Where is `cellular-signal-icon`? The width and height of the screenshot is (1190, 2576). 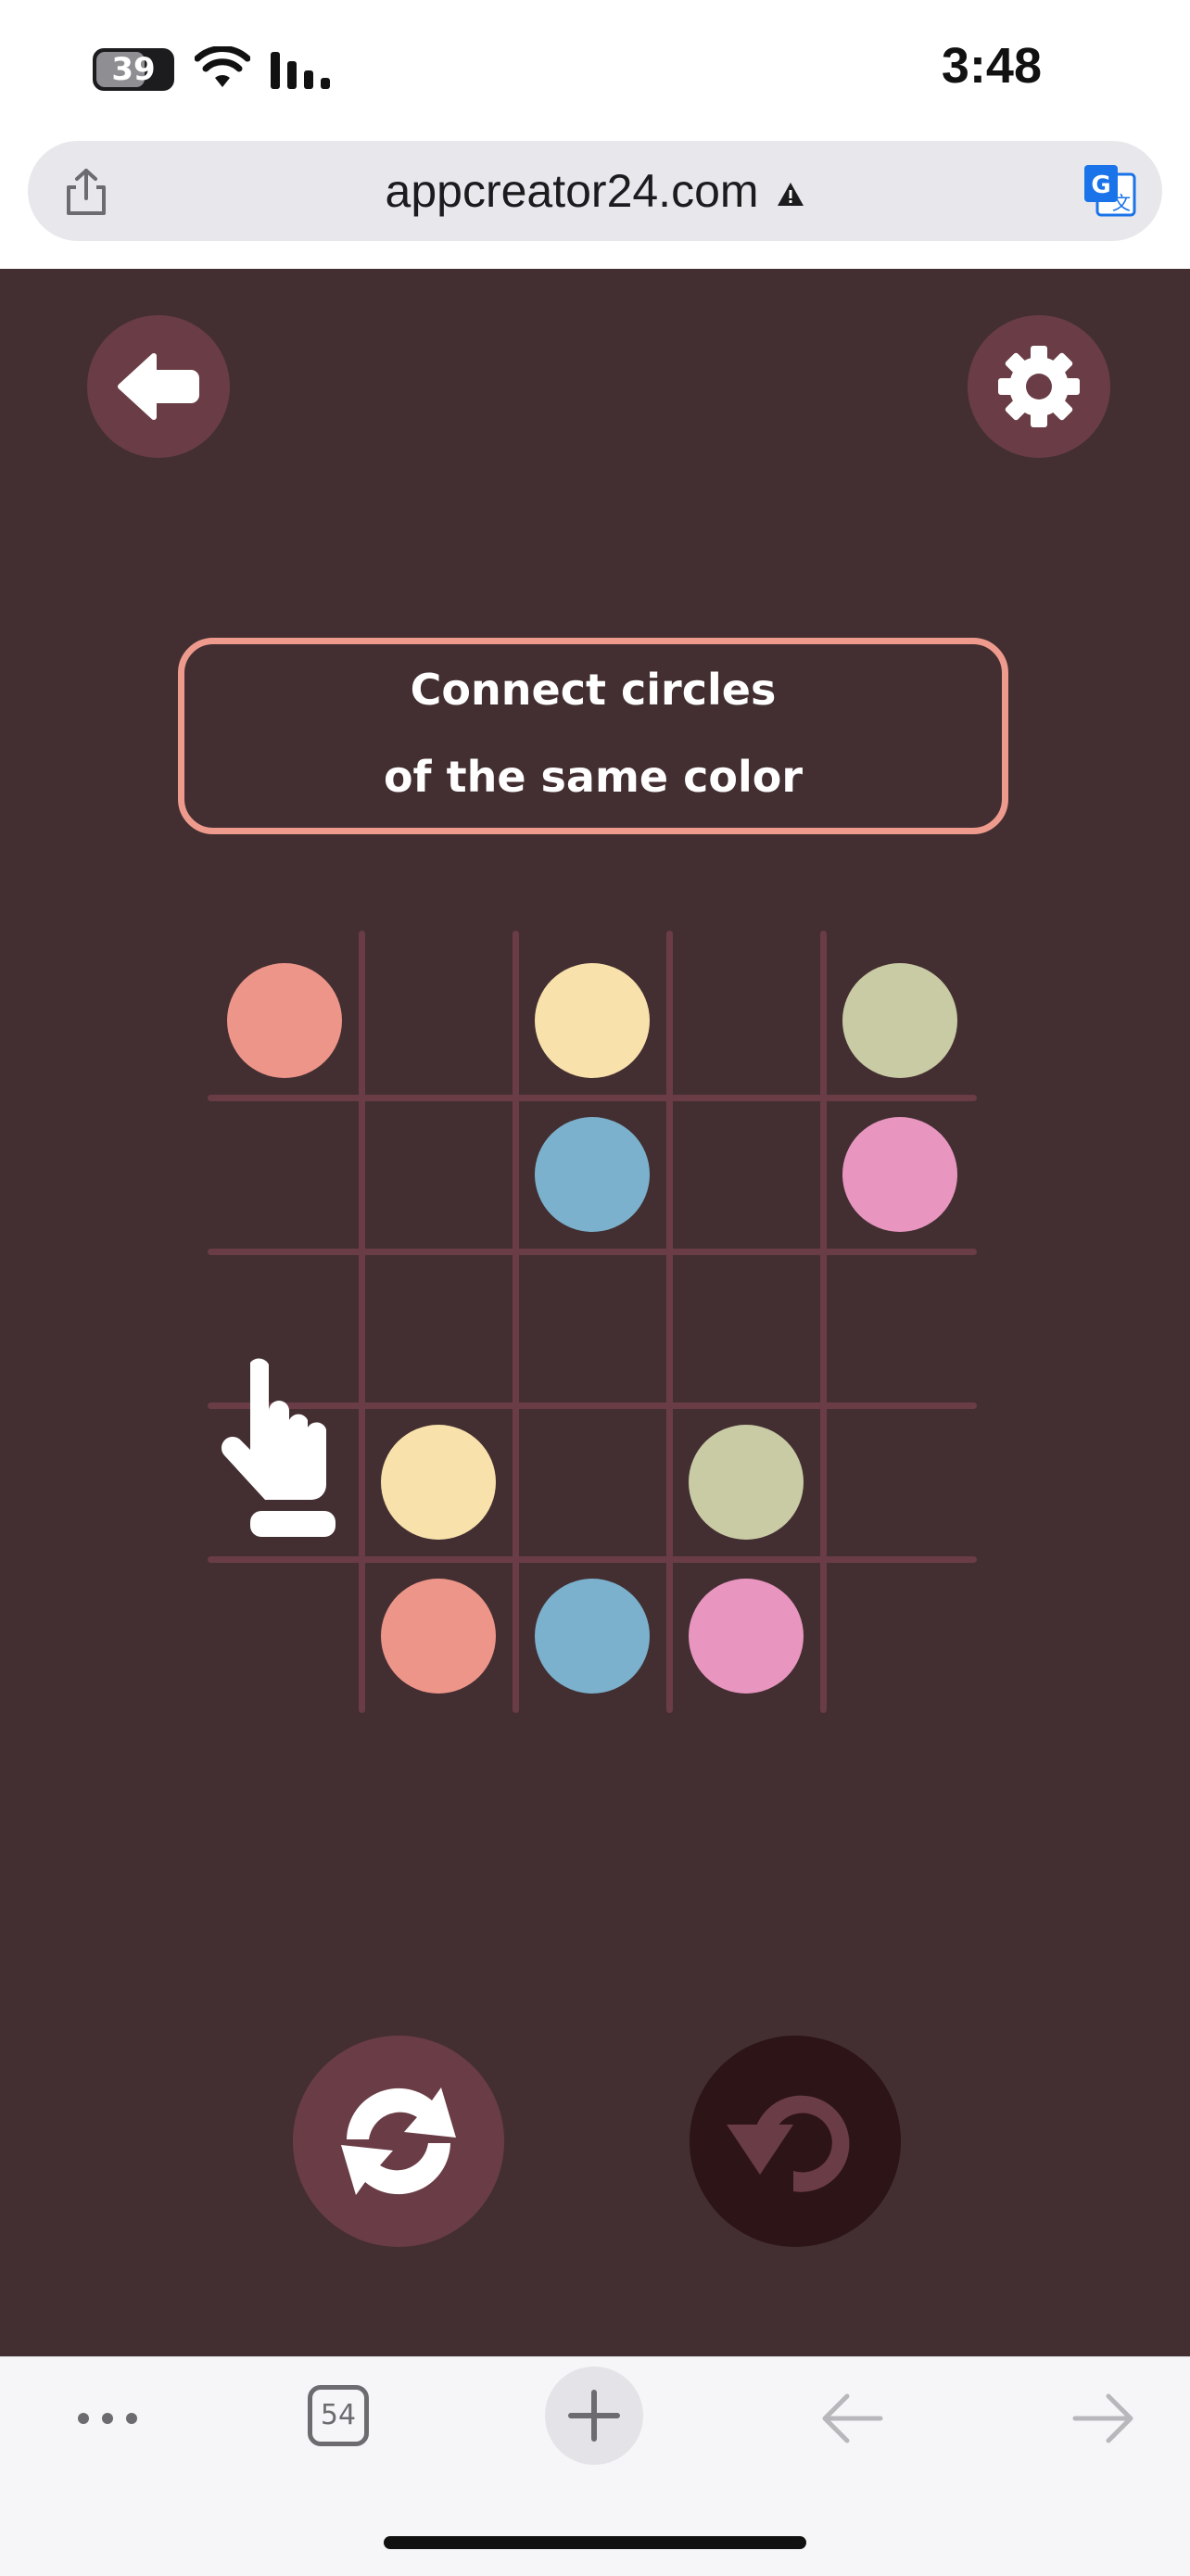 cellular-signal-icon is located at coordinates (300, 70).